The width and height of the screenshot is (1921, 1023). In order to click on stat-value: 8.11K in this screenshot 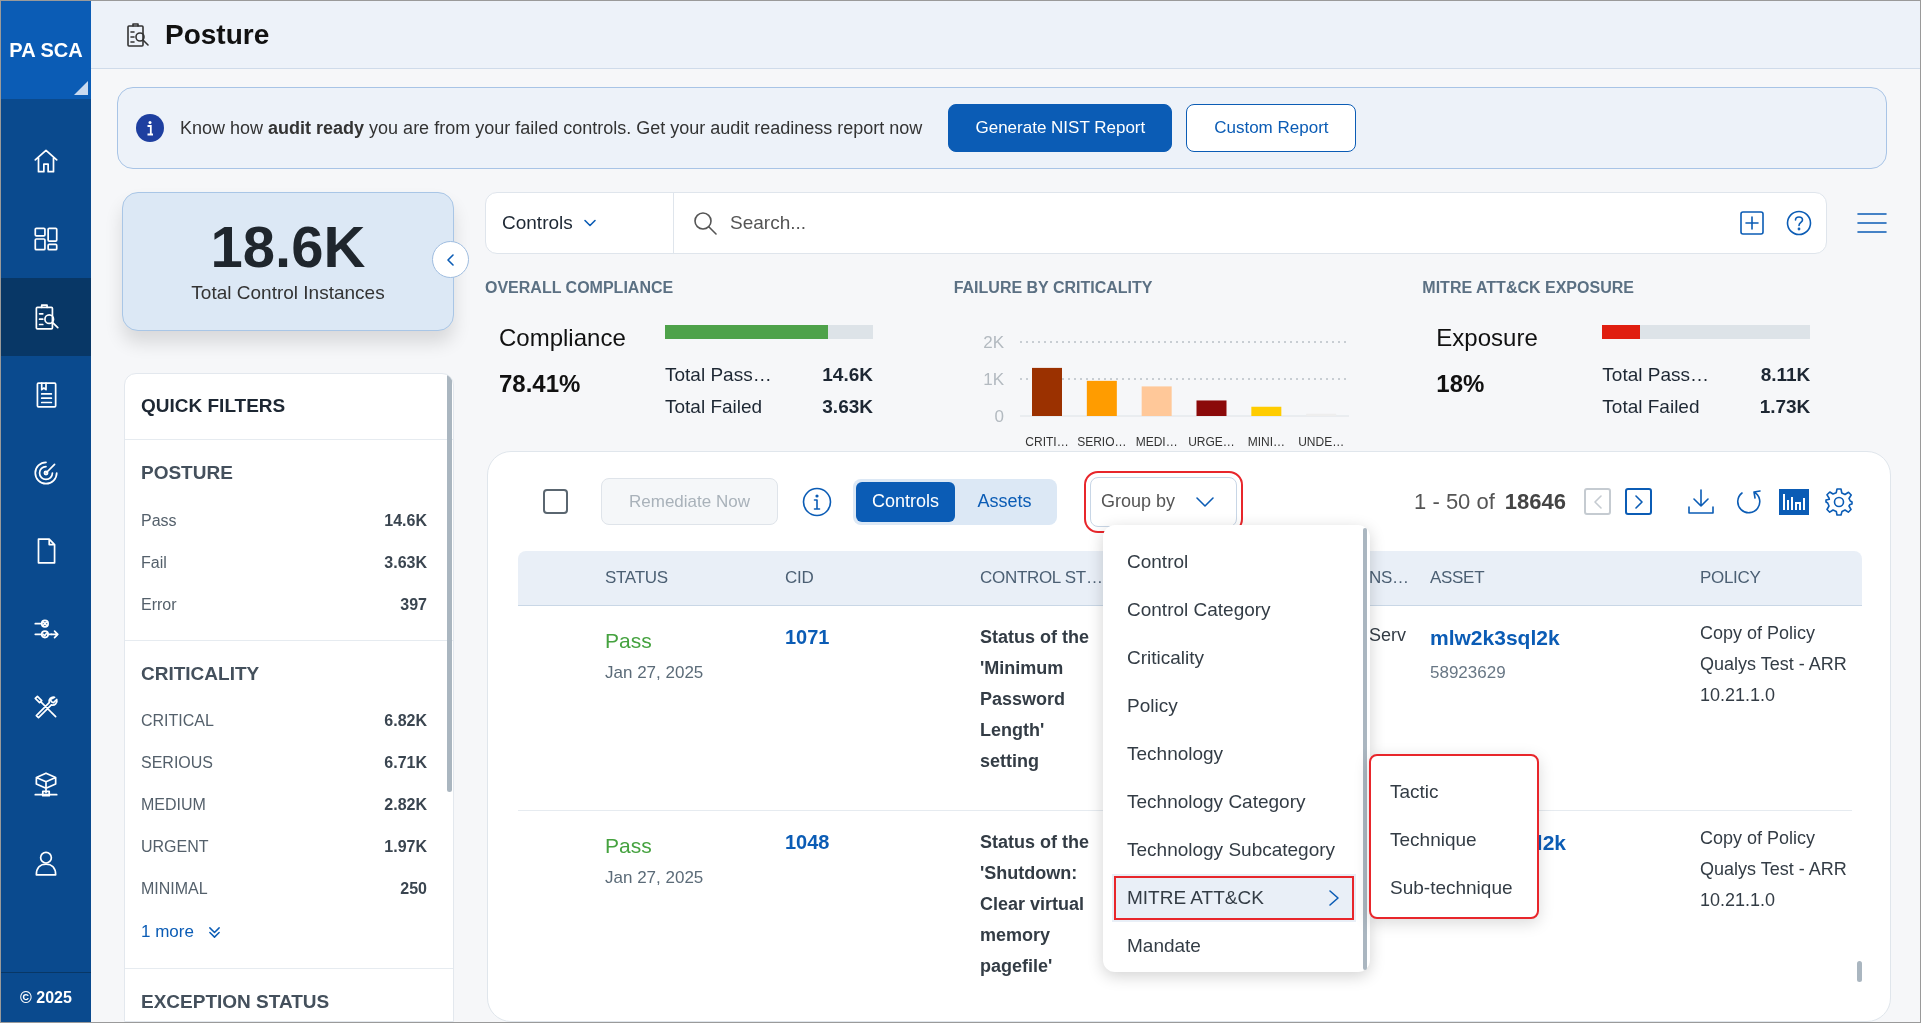, I will do `click(1785, 374)`.